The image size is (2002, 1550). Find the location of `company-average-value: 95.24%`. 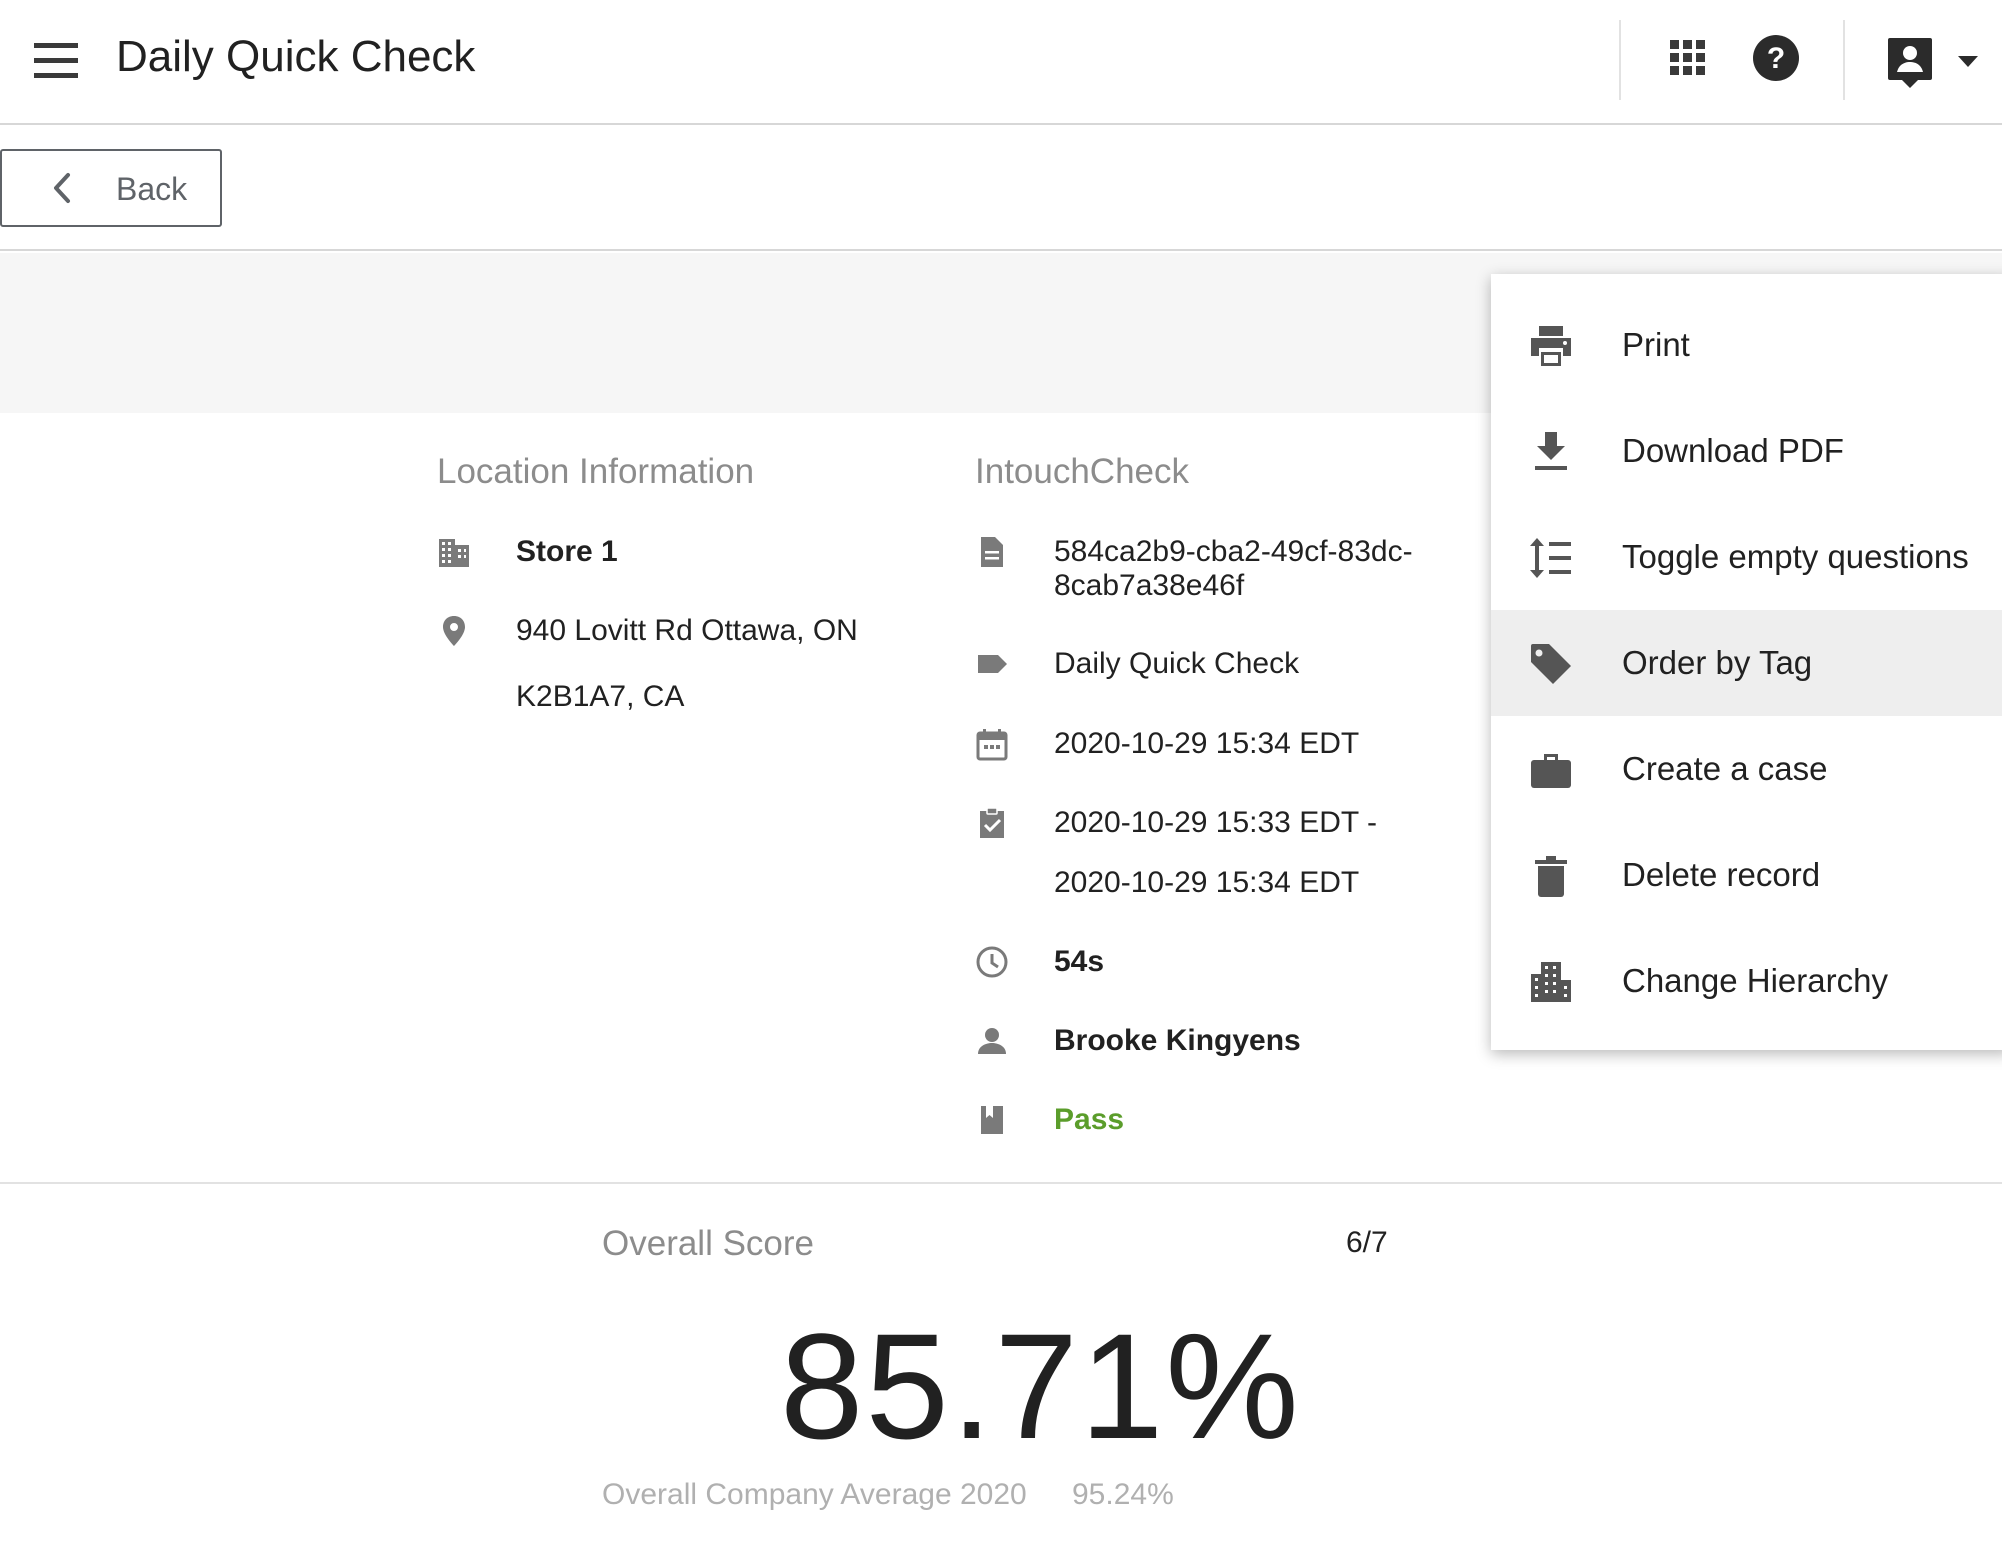

company-average-value: 95.24% is located at coordinates (1123, 1494).